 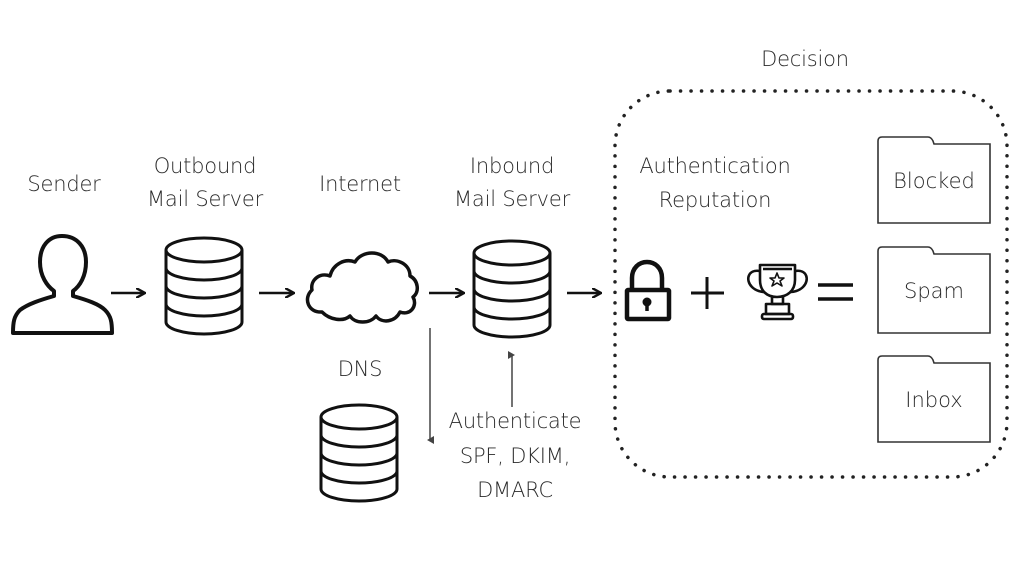 What do you see at coordinates (359, 453) in the screenshot?
I see `dns-database-icon` at bounding box center [359, 453].